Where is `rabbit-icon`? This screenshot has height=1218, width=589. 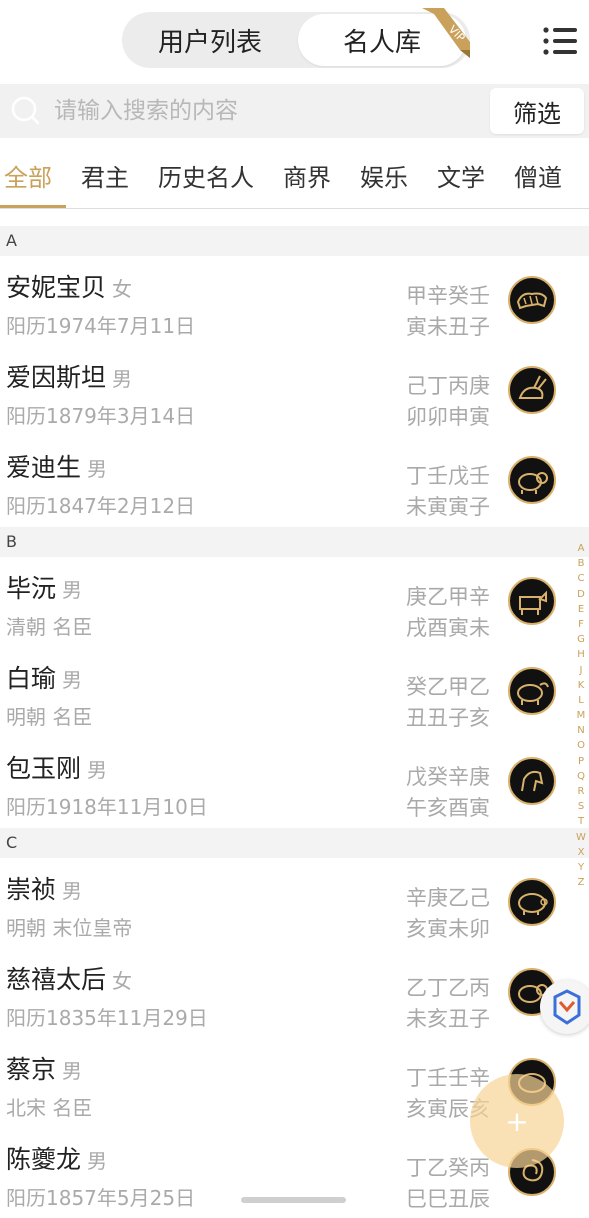 rabbit-icon is located at coordinates (532, 390).